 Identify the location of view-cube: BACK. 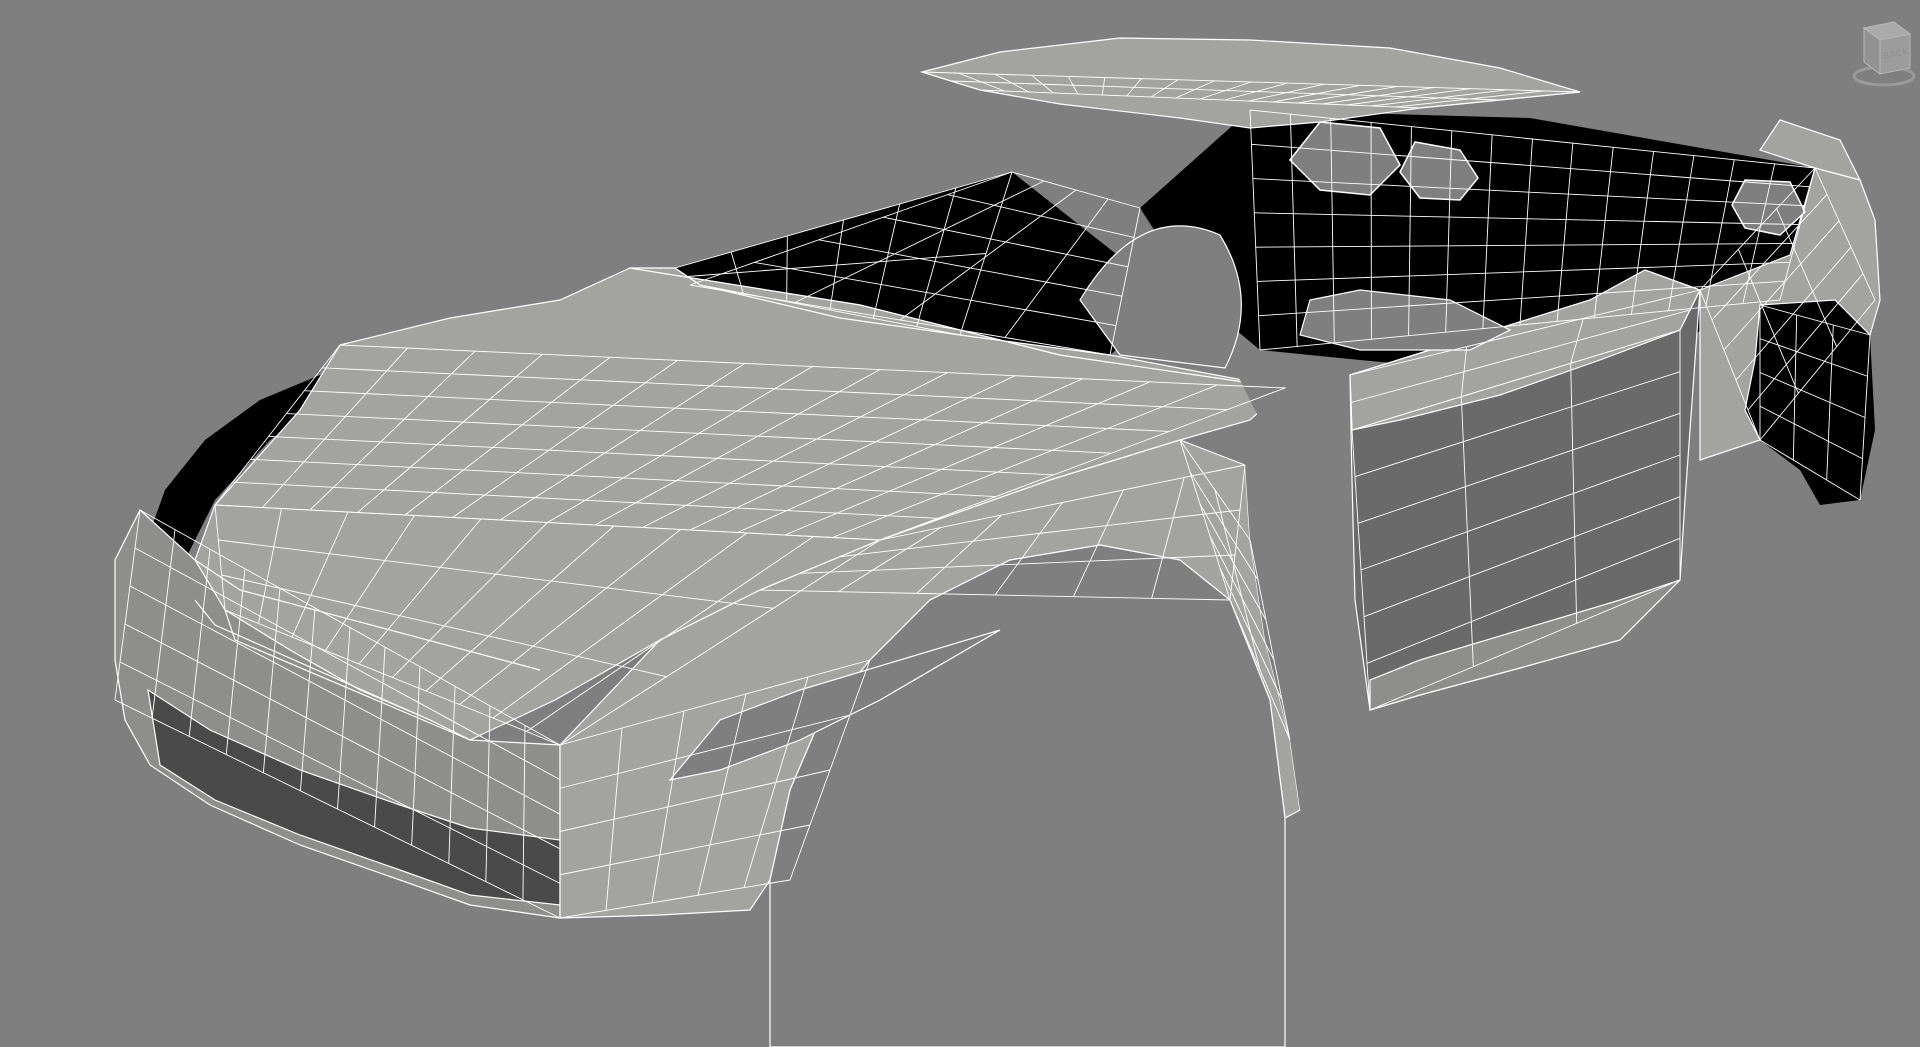
(1884, 51).